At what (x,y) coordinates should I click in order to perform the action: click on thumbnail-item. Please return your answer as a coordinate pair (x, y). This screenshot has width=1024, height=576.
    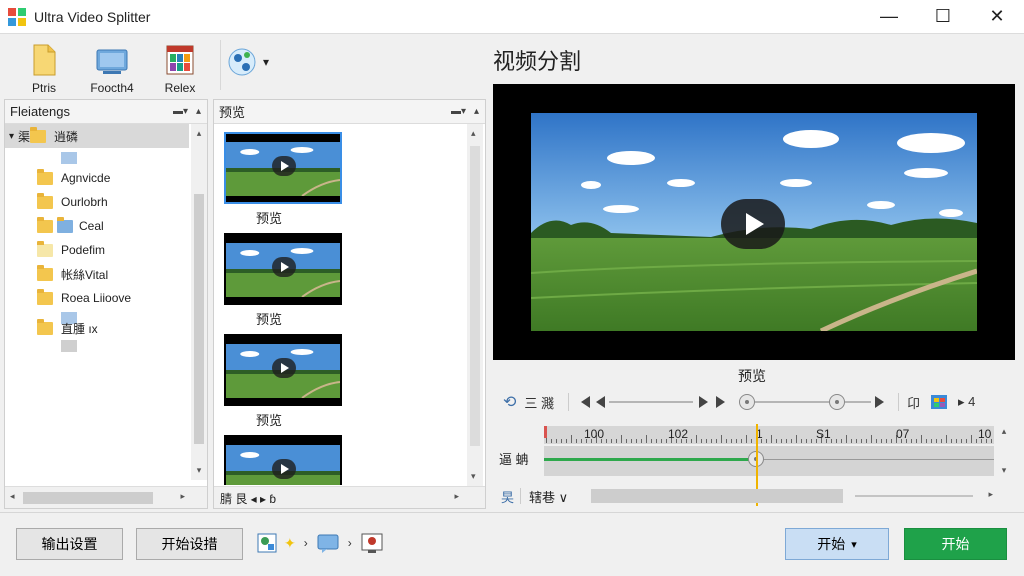
    Looking at the image, I should click on (285, 460).